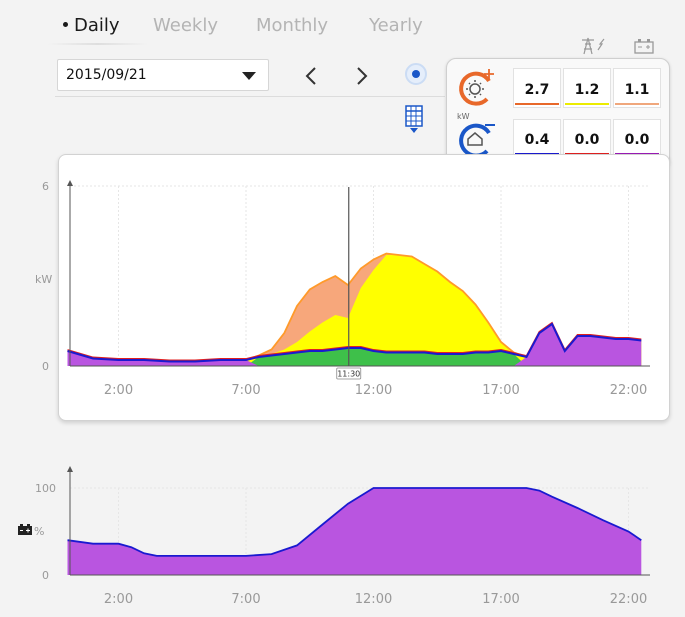 The width and height of the screenshot is (685, 617). Describe the element at coordinates (500, 599) in the screenshot. I see `soc-xtick-label: 17:00` at that location.